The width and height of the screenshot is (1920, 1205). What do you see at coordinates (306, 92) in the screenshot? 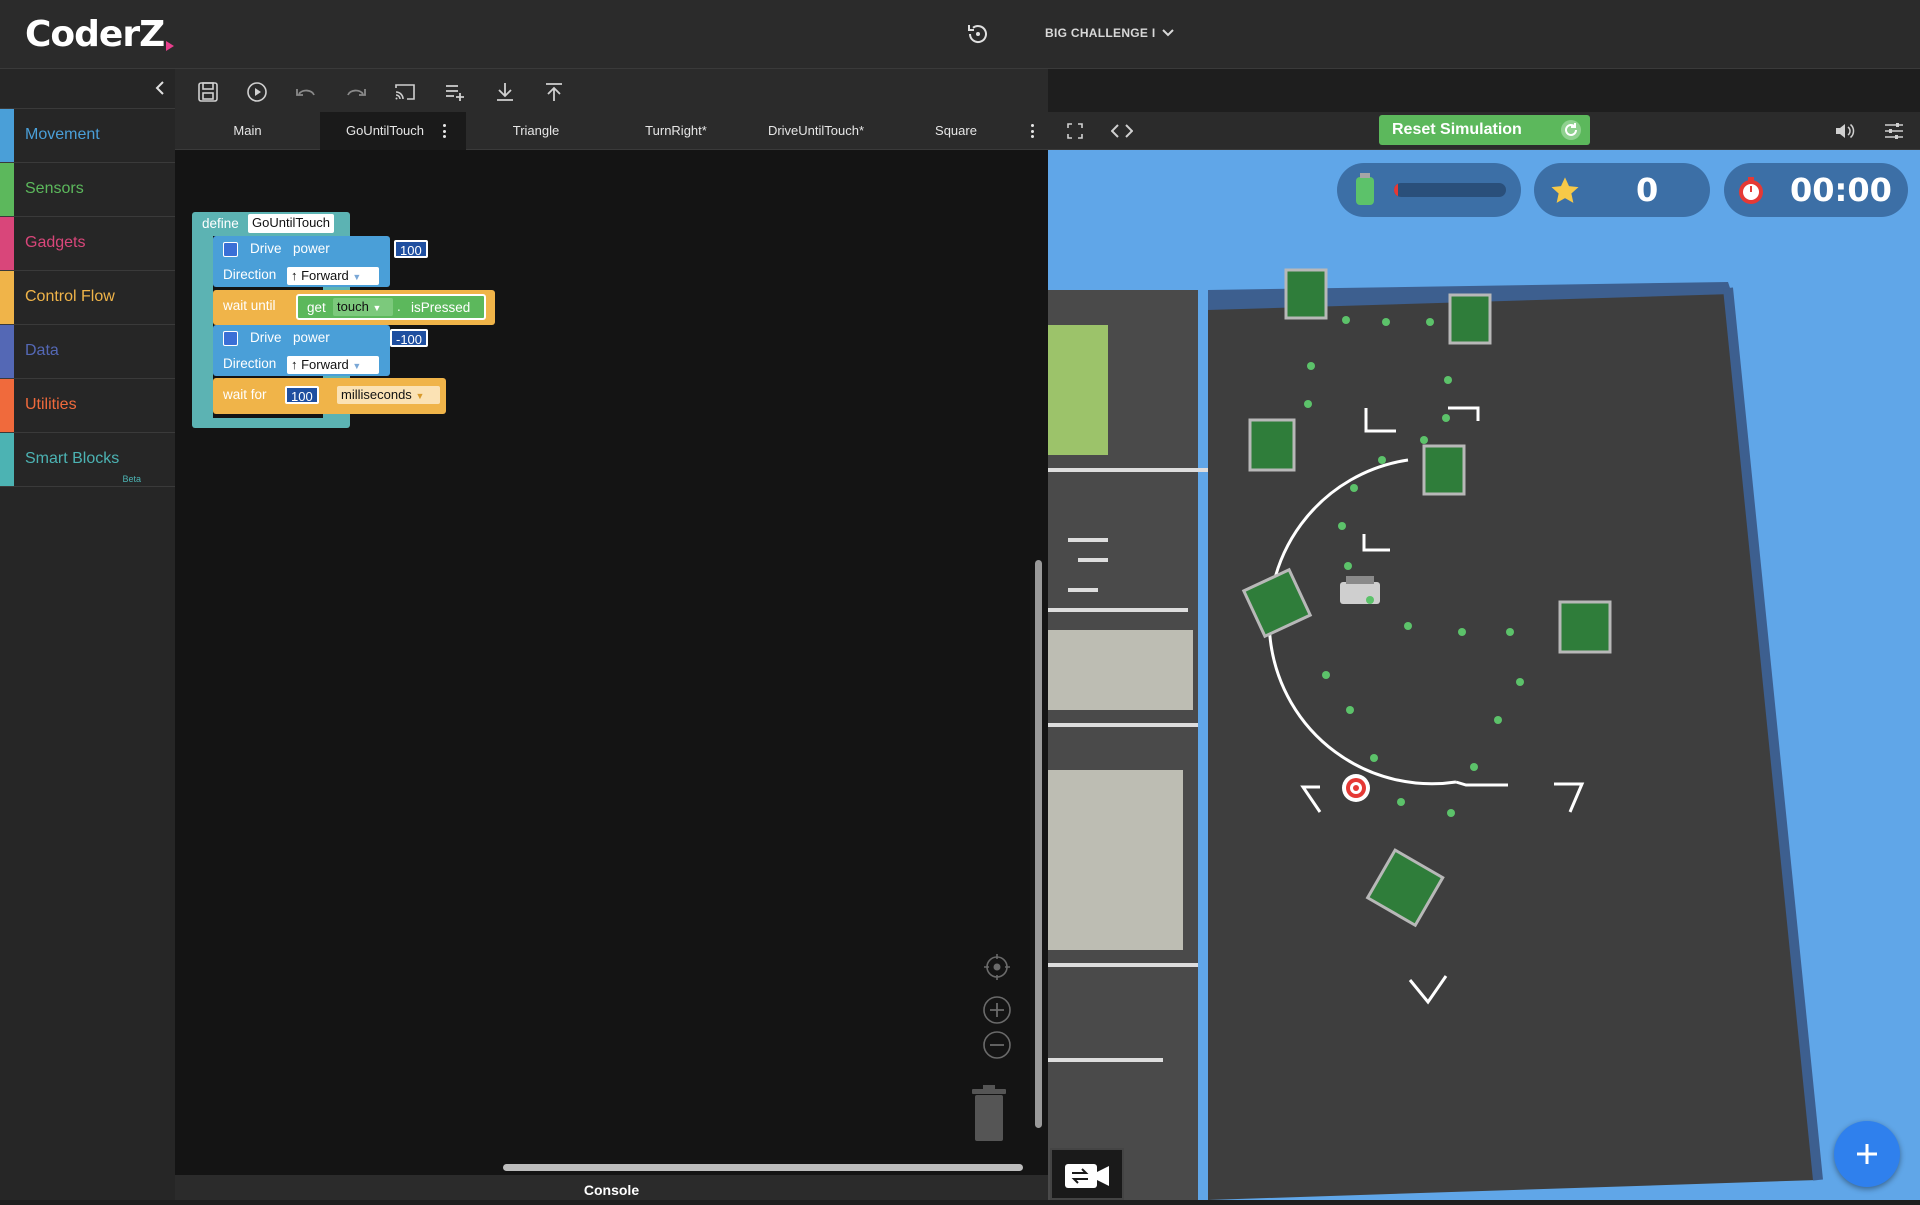
I see `undo-icon` at bounding box center [306, 92].